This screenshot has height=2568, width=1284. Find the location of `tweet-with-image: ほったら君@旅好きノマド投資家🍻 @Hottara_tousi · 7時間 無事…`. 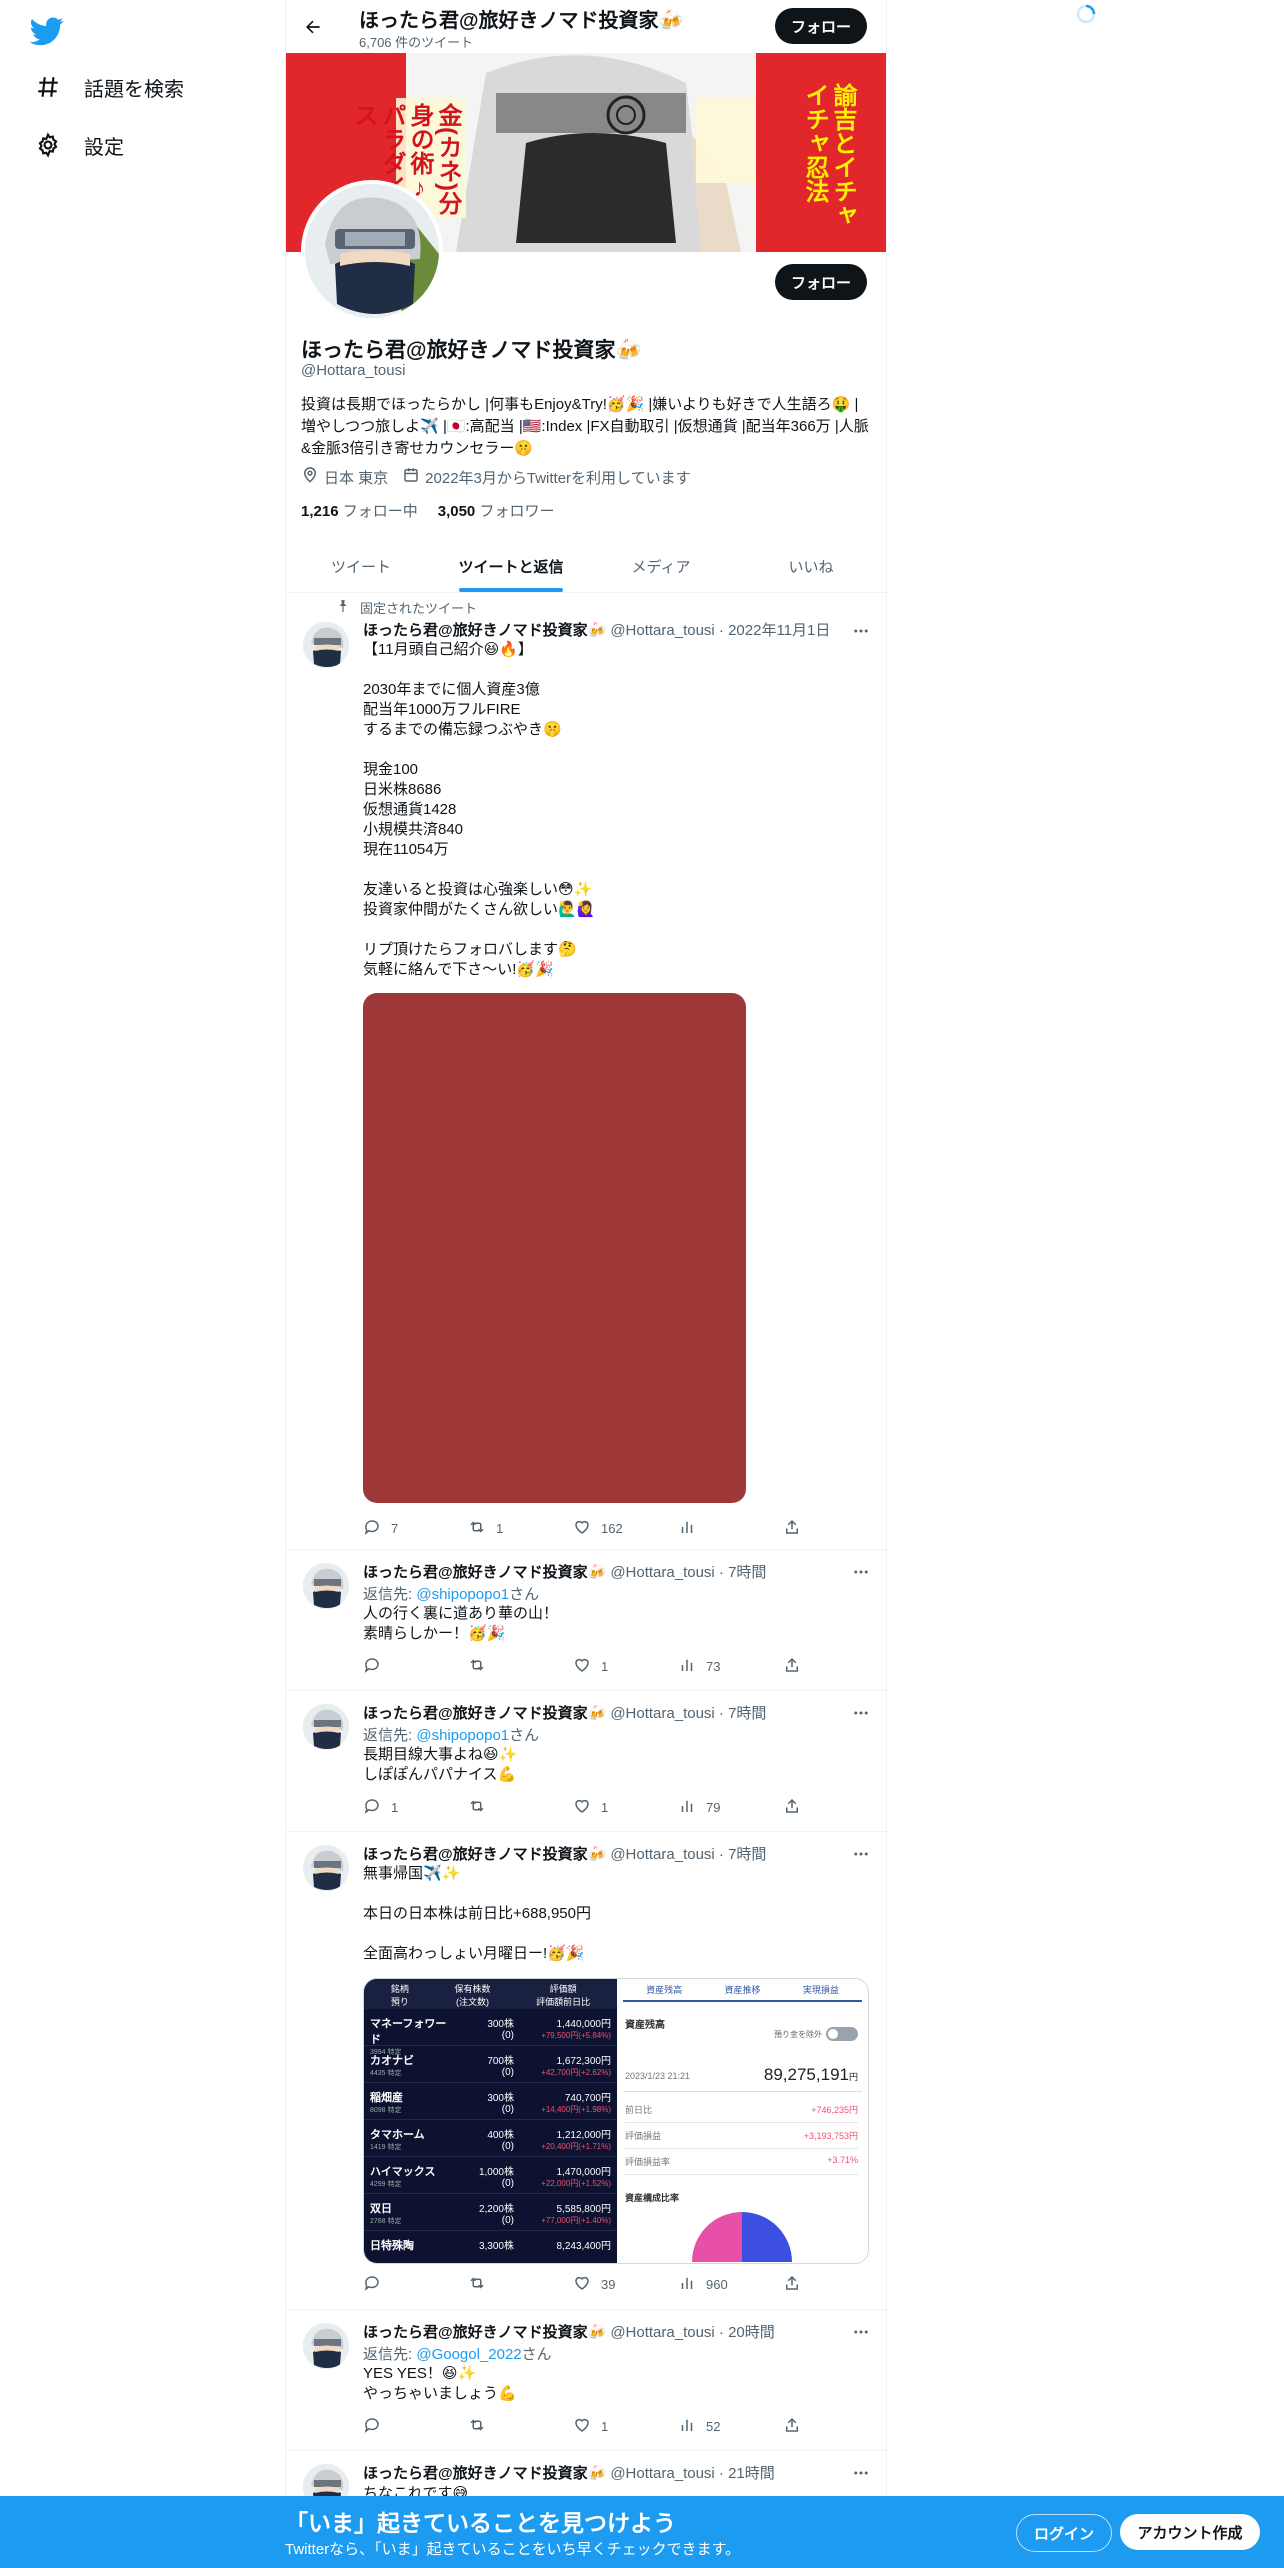

tweet-with-image: ほったら君@旅好きノマド投資家🍻 @Hottara_tousi · 7時間 無事… is located at coordinates (586, 2070).